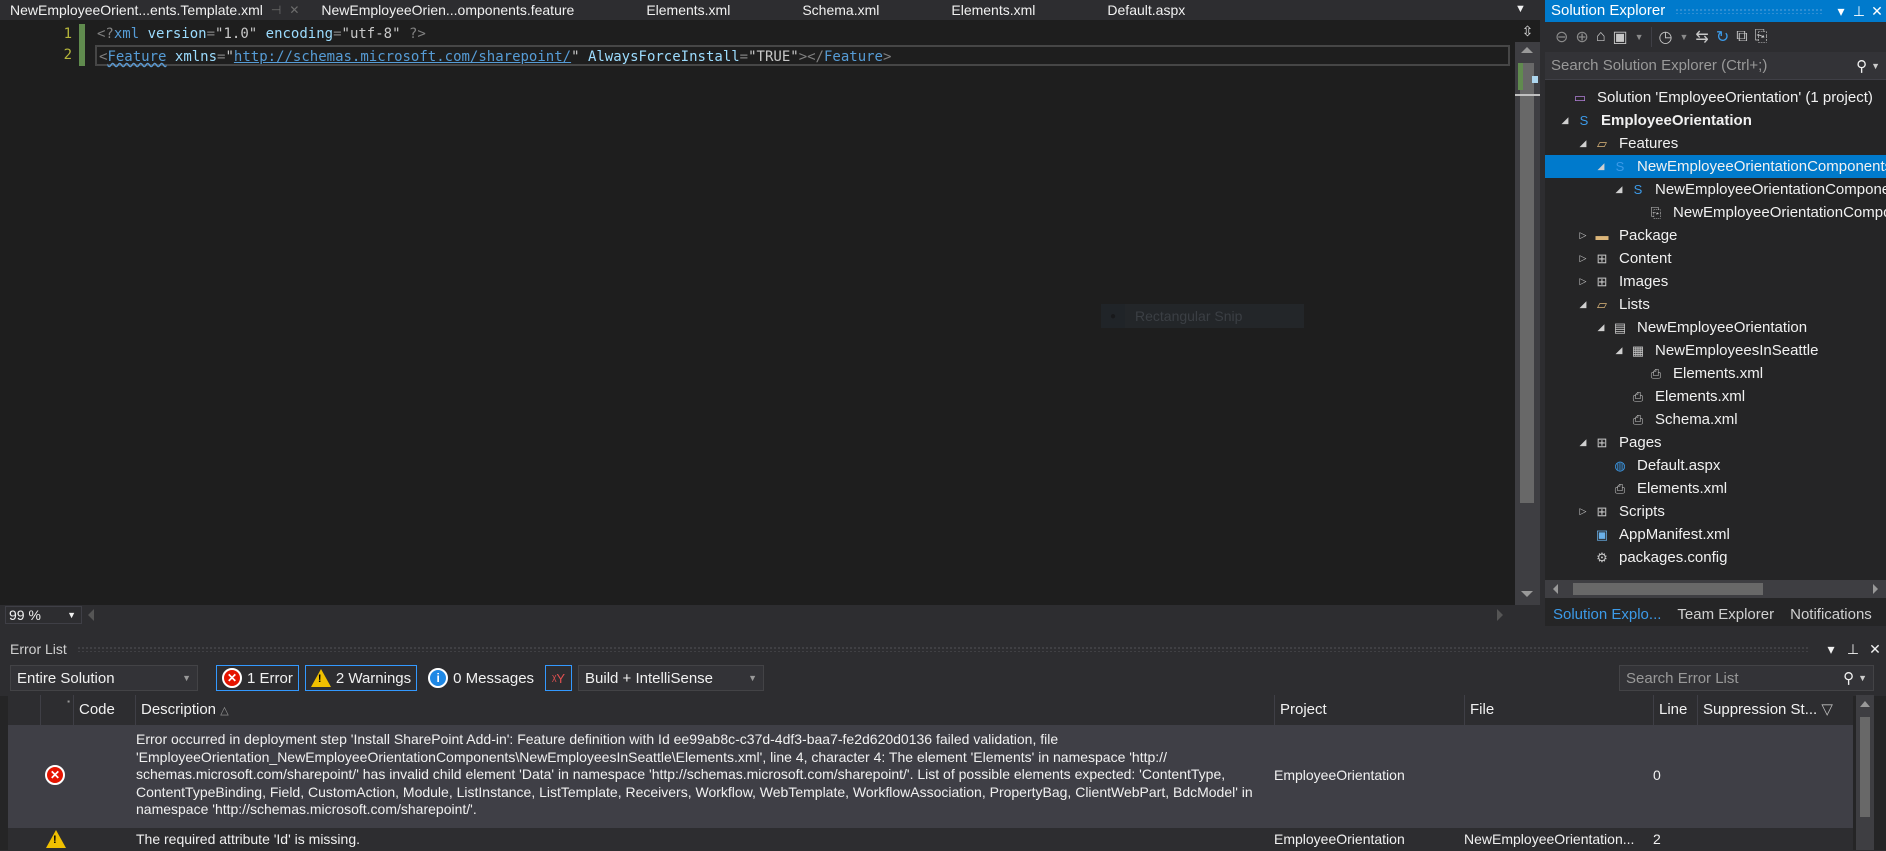  Describe the element at coordinates (706, 710) in the screenshot. I see `column-description: Description △` at that location.